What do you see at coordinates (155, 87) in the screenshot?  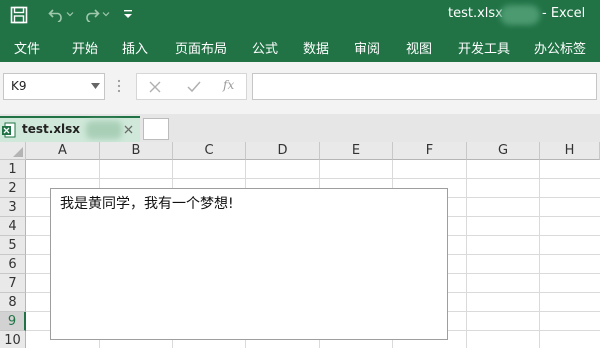 I see `cancel-icon` at bounding box center [155, 87].